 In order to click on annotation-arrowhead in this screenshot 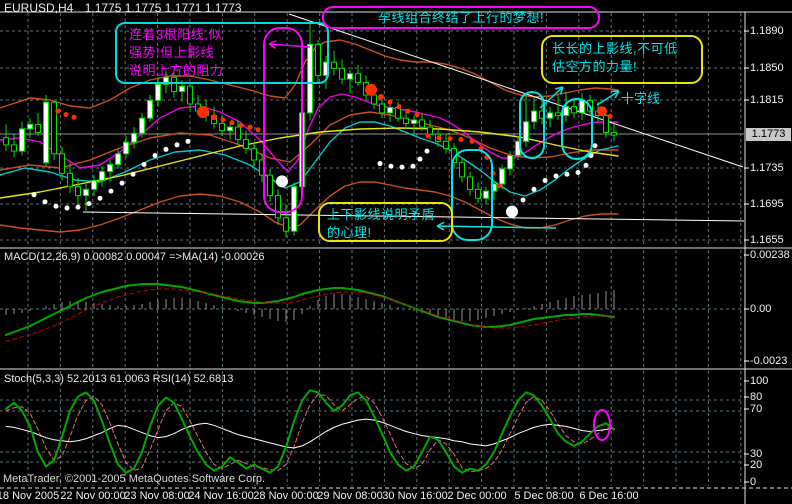, I will do `click(615, 91)`.